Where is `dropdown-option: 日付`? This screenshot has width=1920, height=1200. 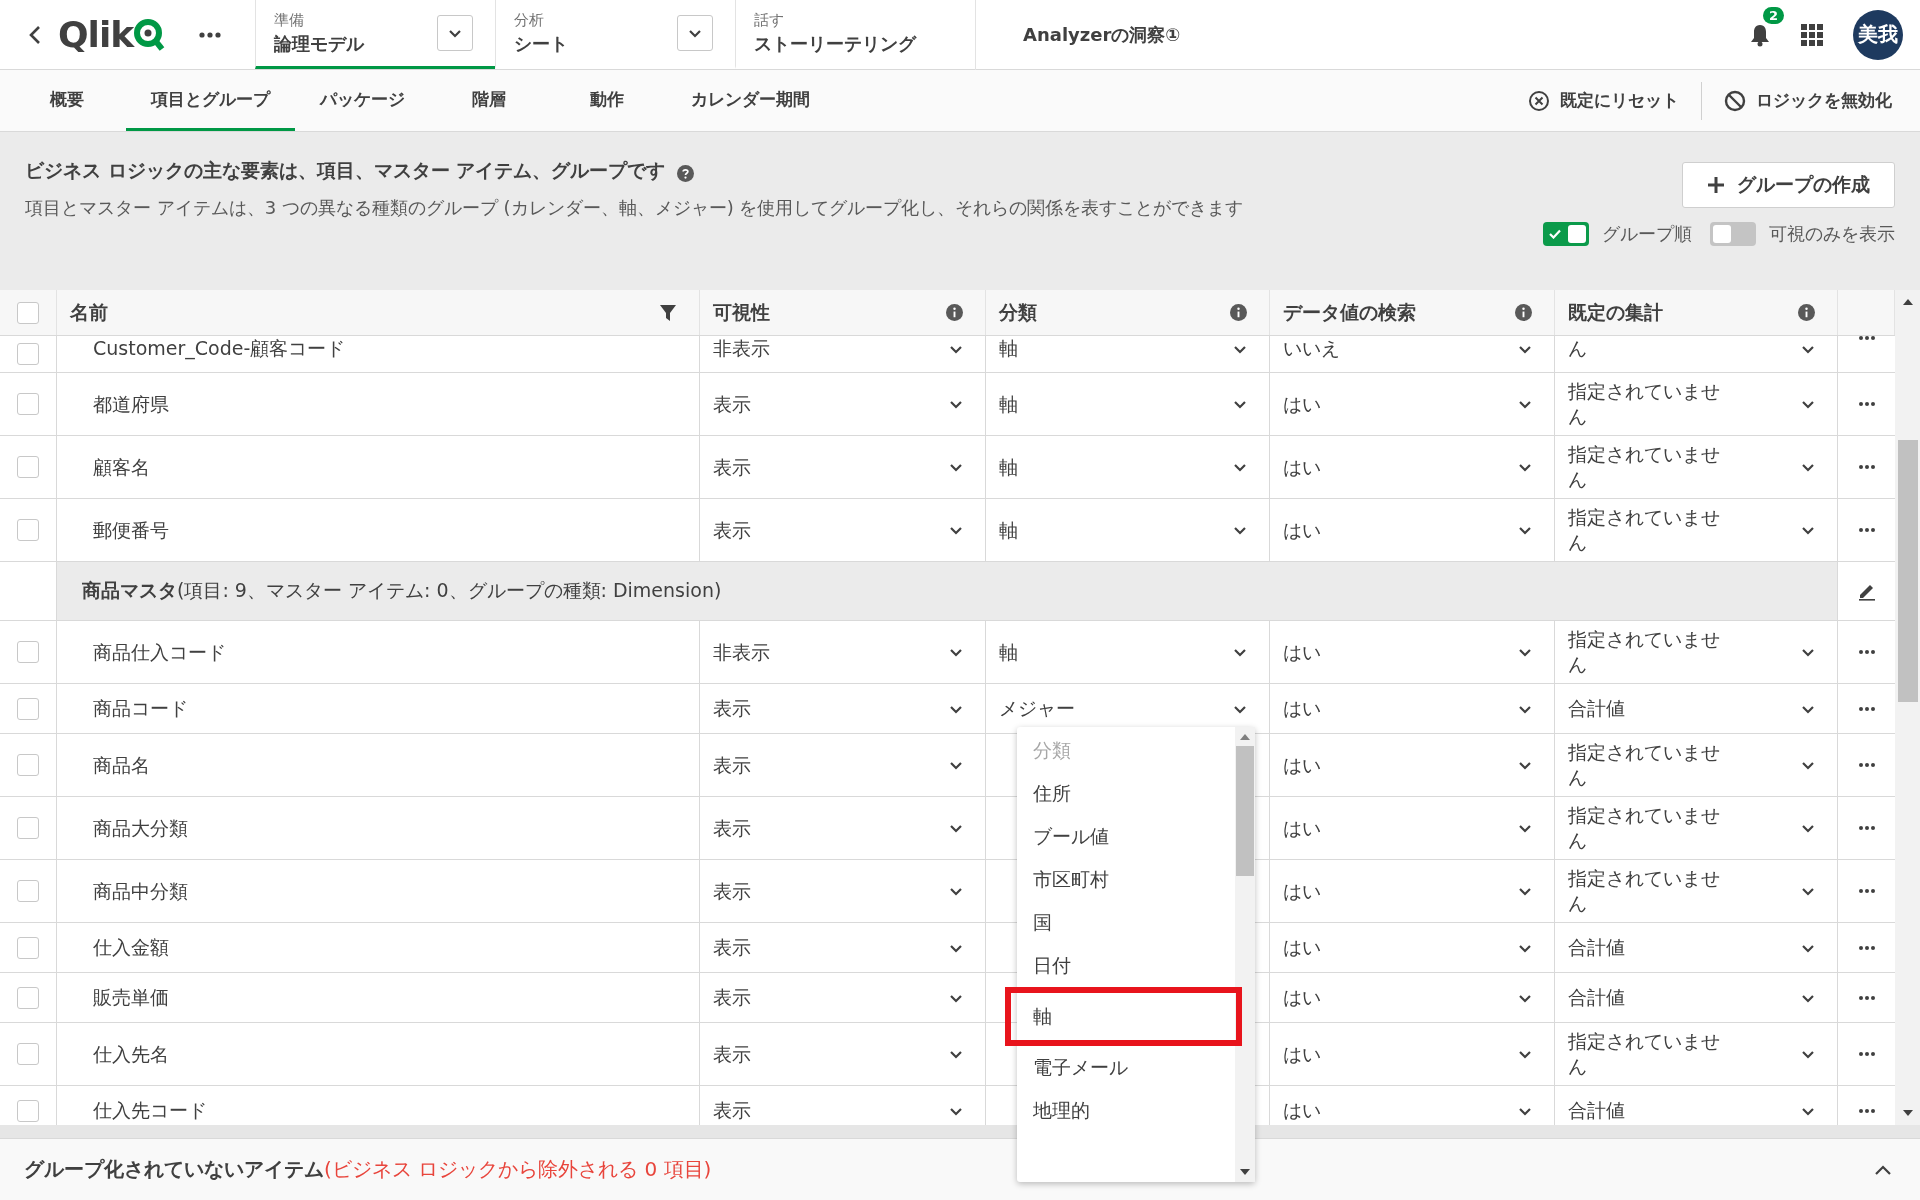
dropdown-option: 日付 is located at coordinates (1126, 965).